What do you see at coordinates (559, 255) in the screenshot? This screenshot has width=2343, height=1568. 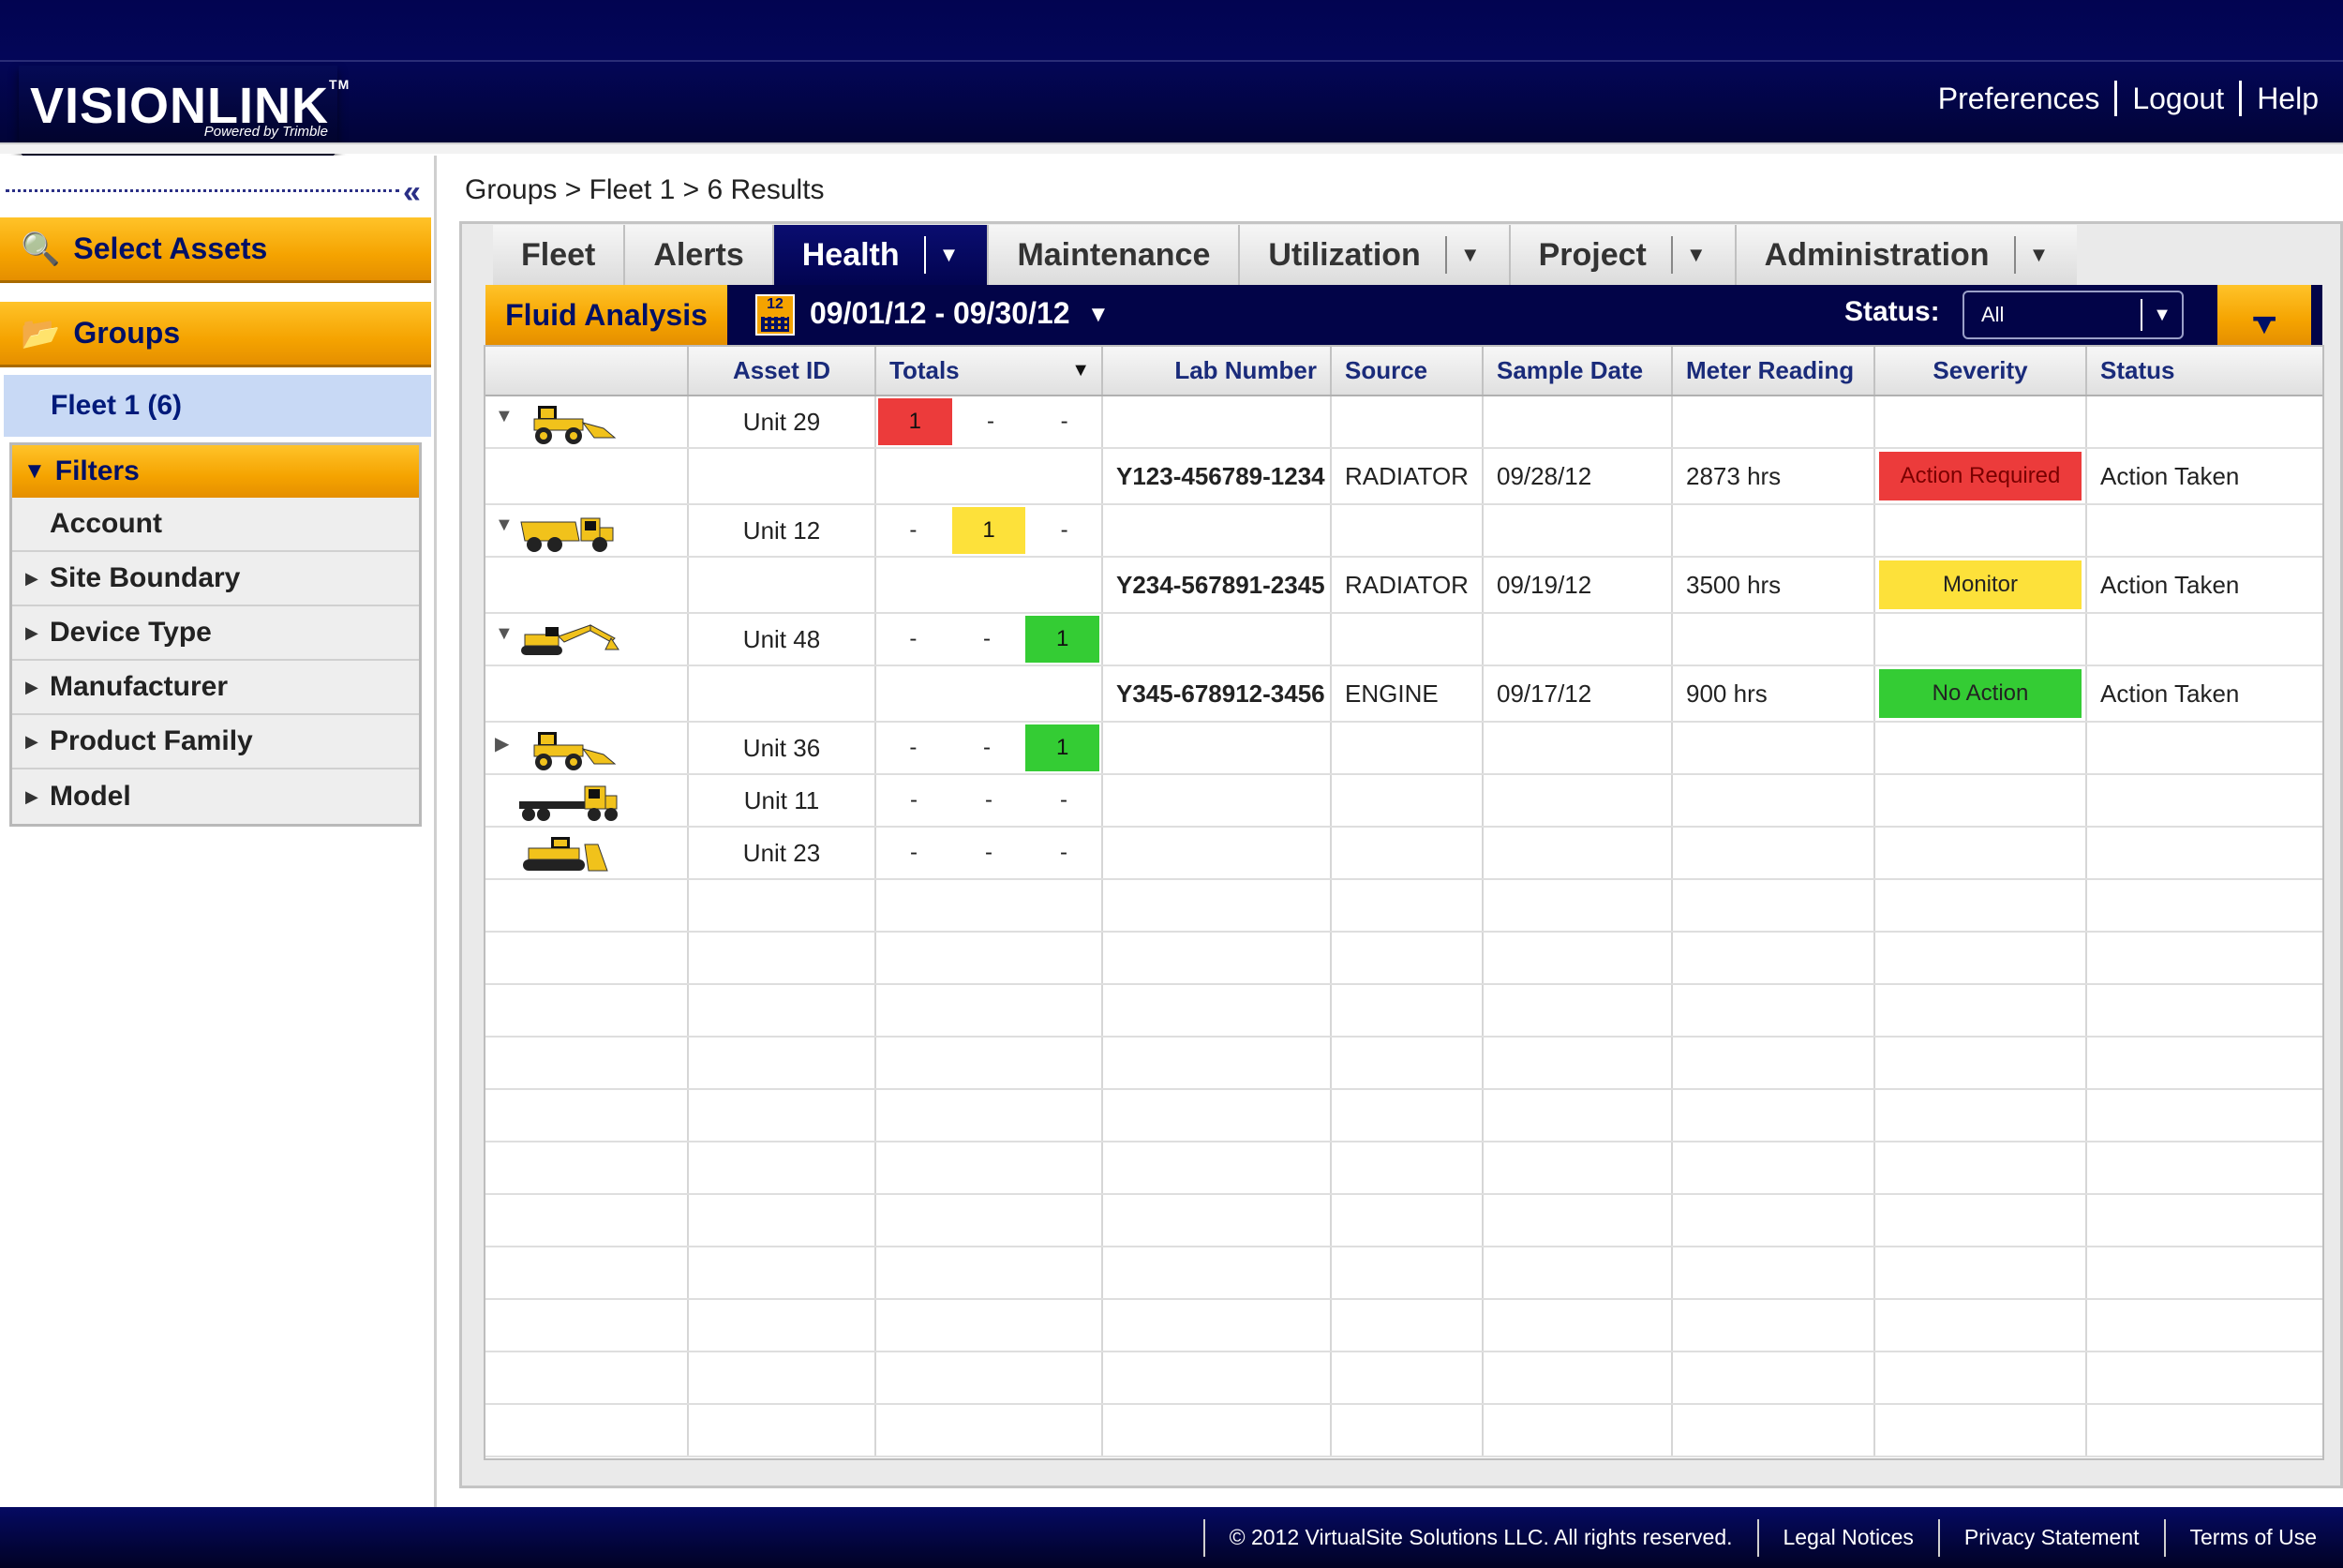 I see `tab-fleet: Fleet` at bounding box center [559, 255].